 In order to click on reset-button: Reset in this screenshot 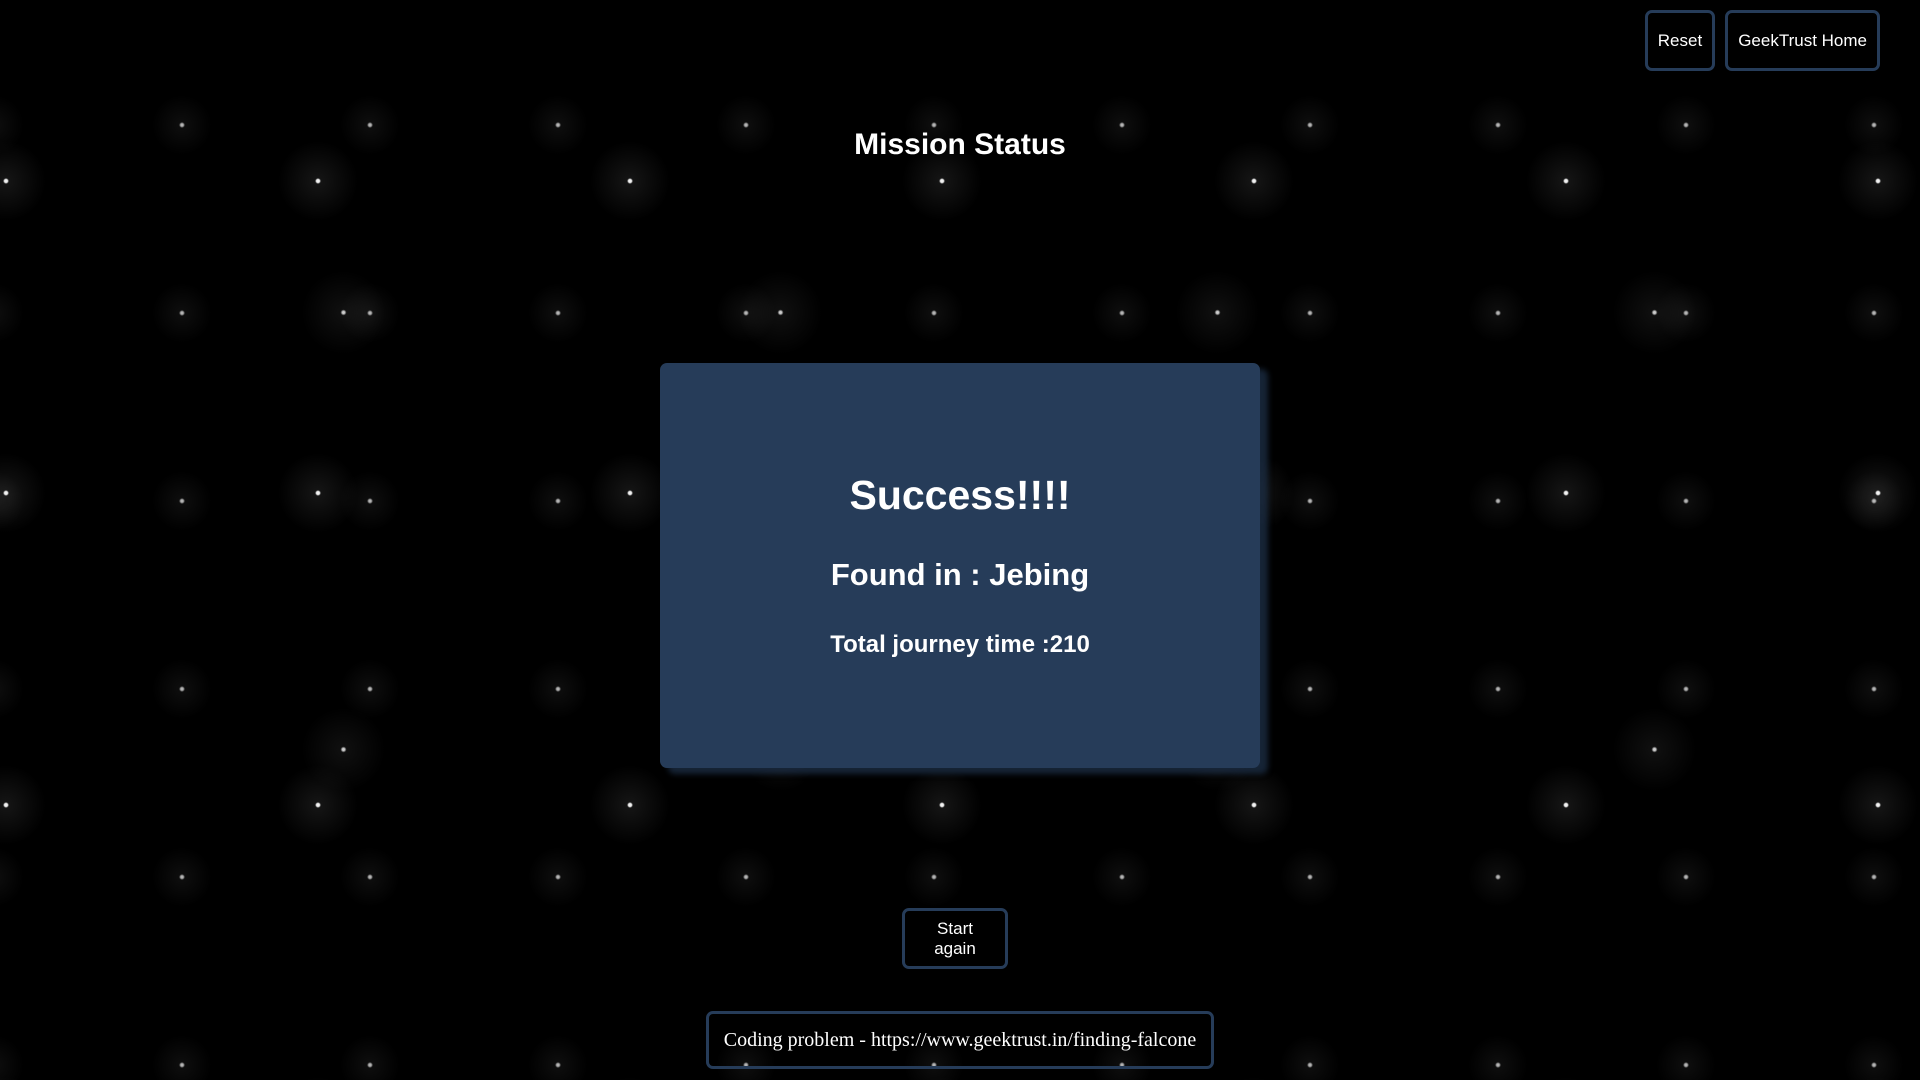, I will do `click(1680, 40)`.